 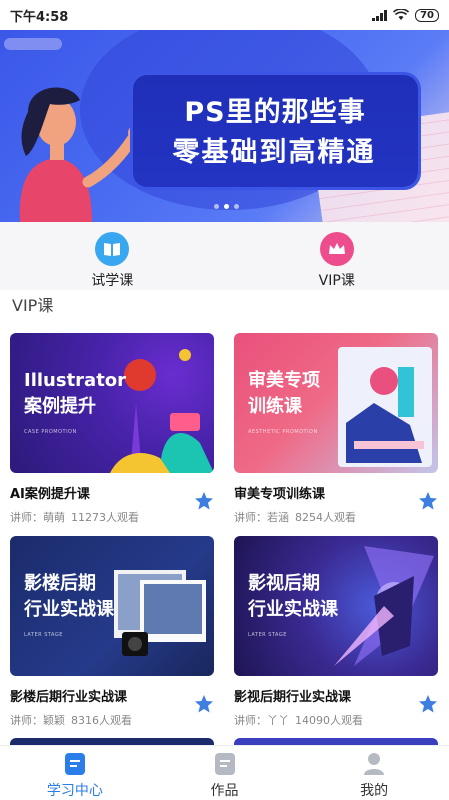 I want to click on course-meta: 讲师：丫丫 14090人观看, so click(x=336, y=720).